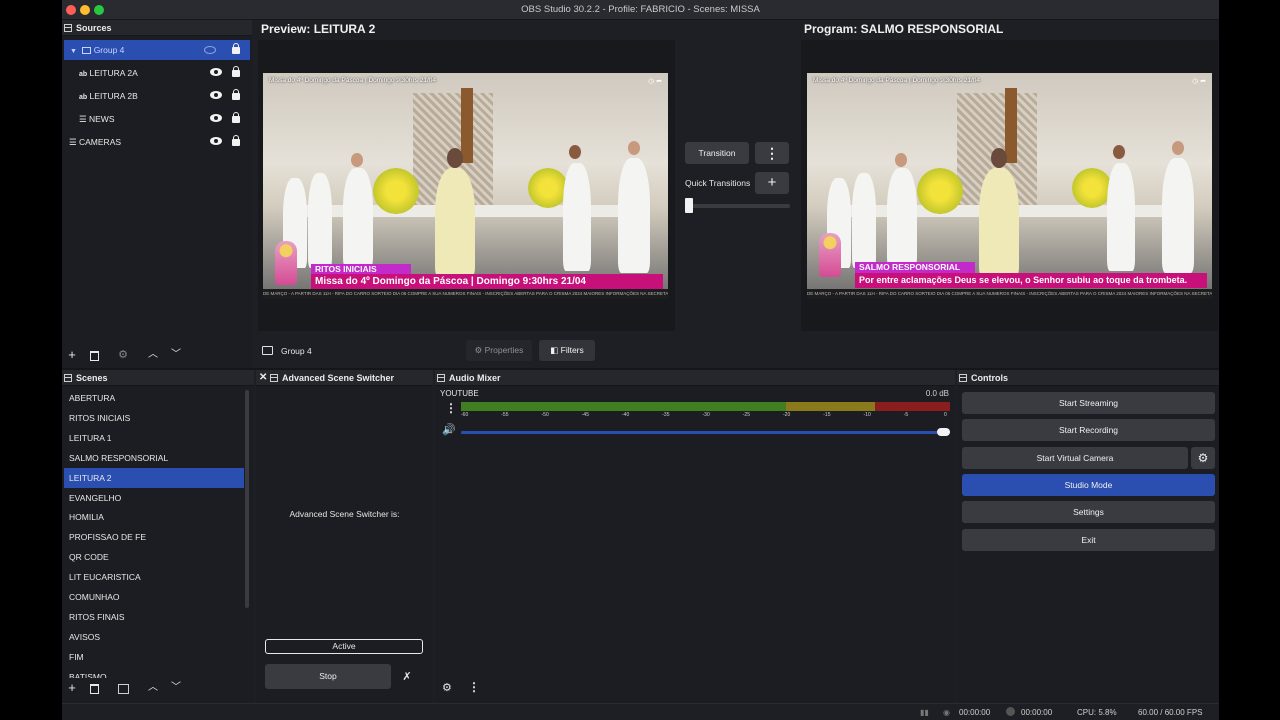 The height and width of the screenshot is (720, 1280). Describe the element at coordinates (154, 418) in the screenshot. I see `scene-item: RITOS INICIAIS` at that location.